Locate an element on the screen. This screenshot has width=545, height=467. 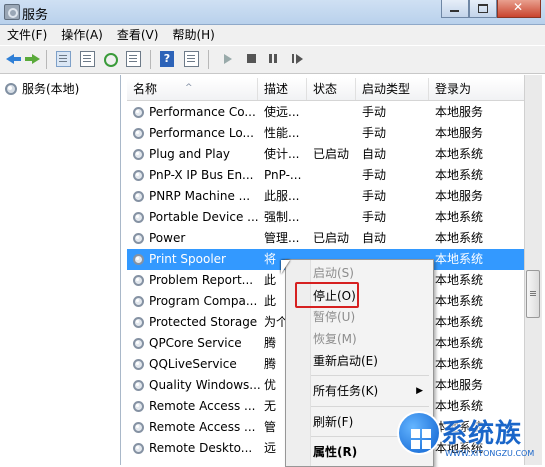
table-row: Plug and Play 使计... 已启动 自动 本地系统 is located at coordinates (327, 154).